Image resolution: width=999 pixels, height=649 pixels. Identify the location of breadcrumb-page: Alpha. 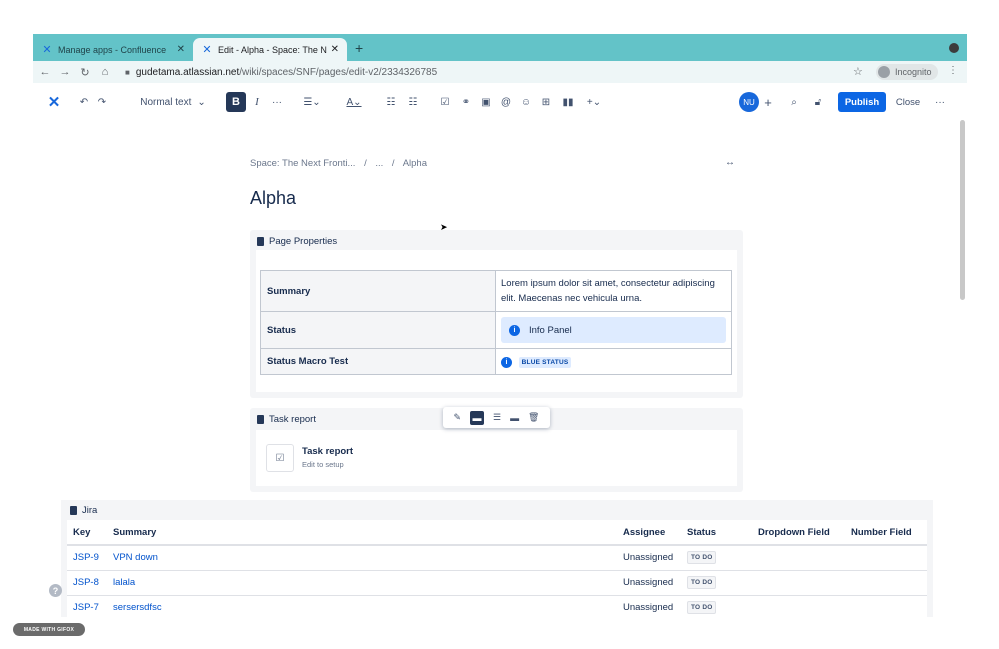
(415, 163).